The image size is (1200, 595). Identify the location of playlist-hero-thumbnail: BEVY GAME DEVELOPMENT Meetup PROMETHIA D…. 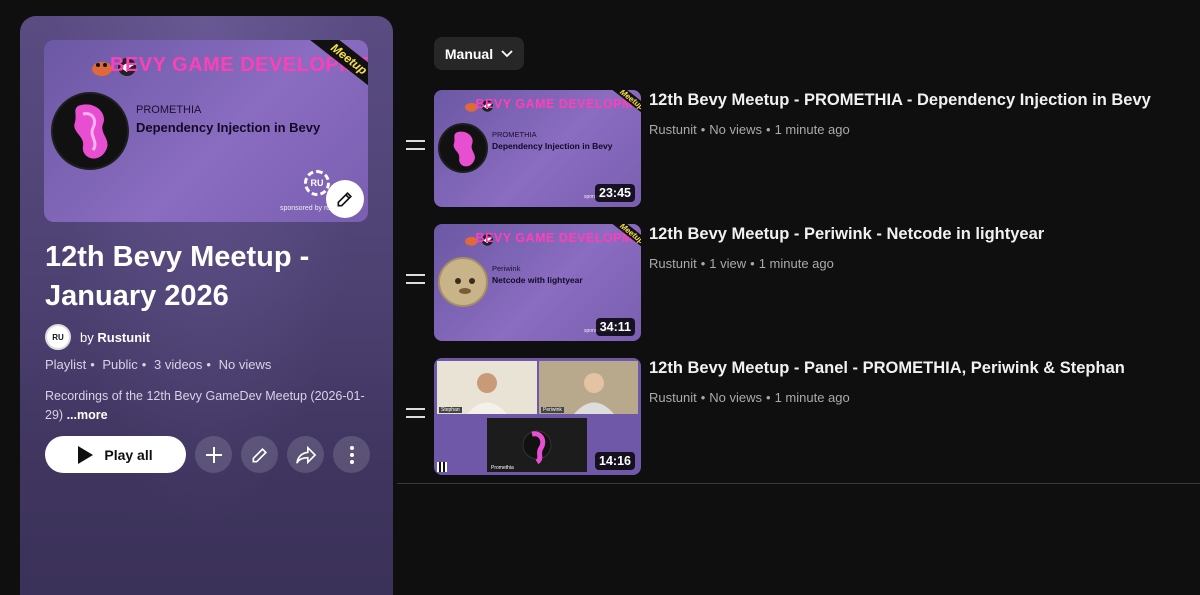
(206, 131).